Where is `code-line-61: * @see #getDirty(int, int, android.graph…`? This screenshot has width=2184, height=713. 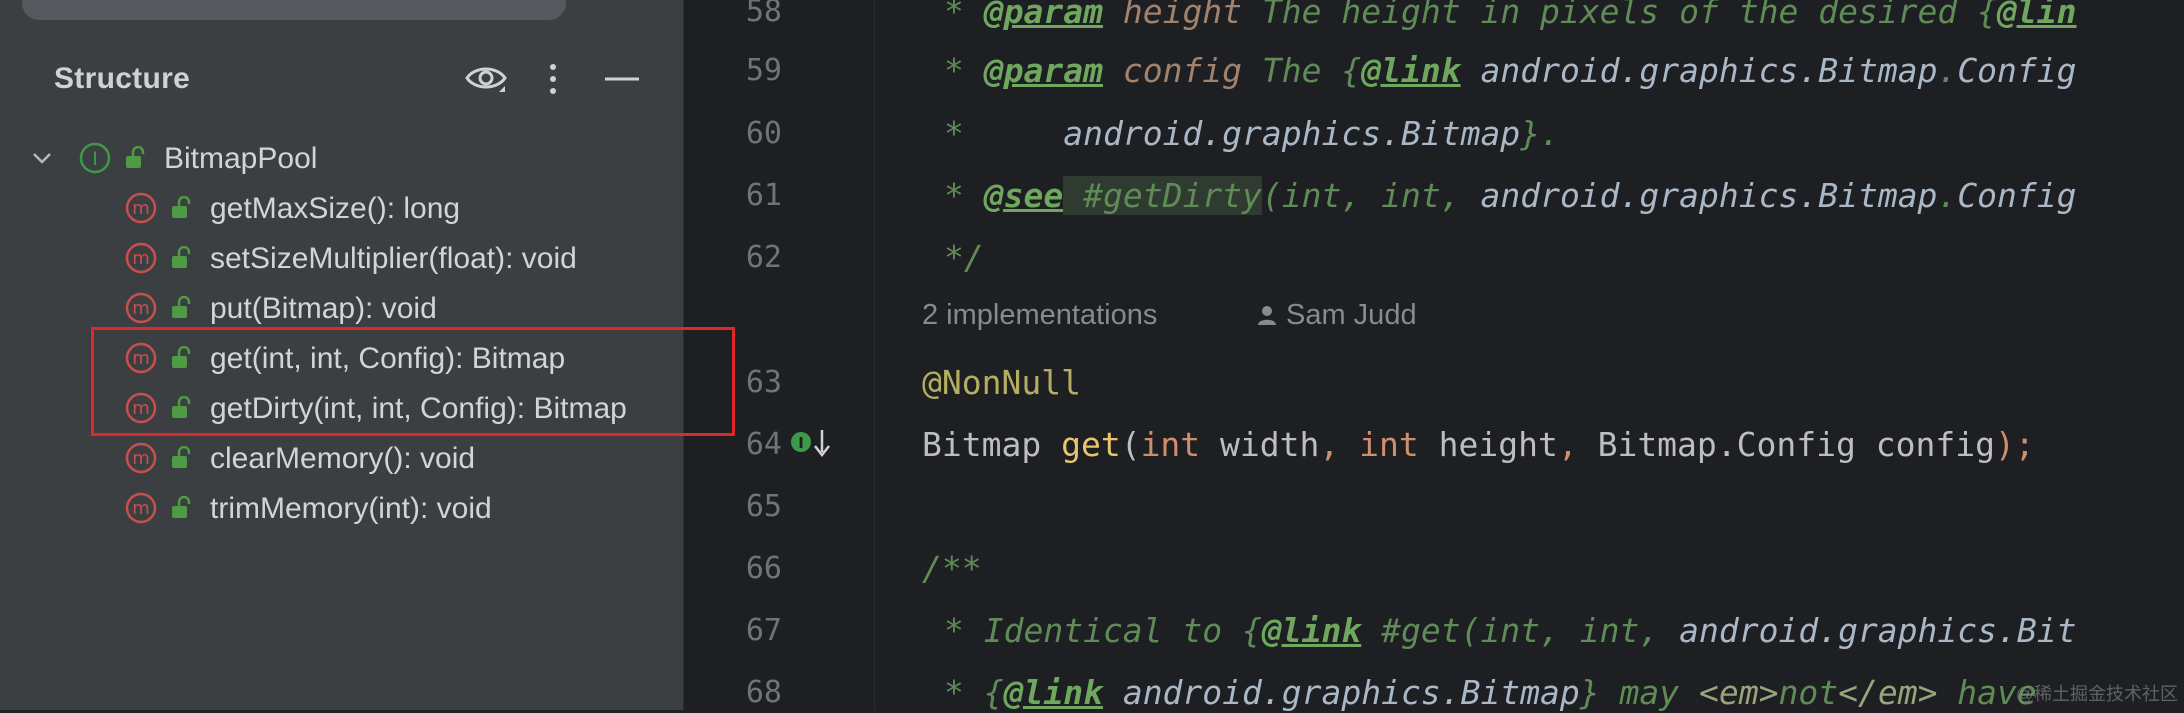
code-line-61: * @see #getDirty(int, int, android.graph… is located at coordinates (1510, 196).